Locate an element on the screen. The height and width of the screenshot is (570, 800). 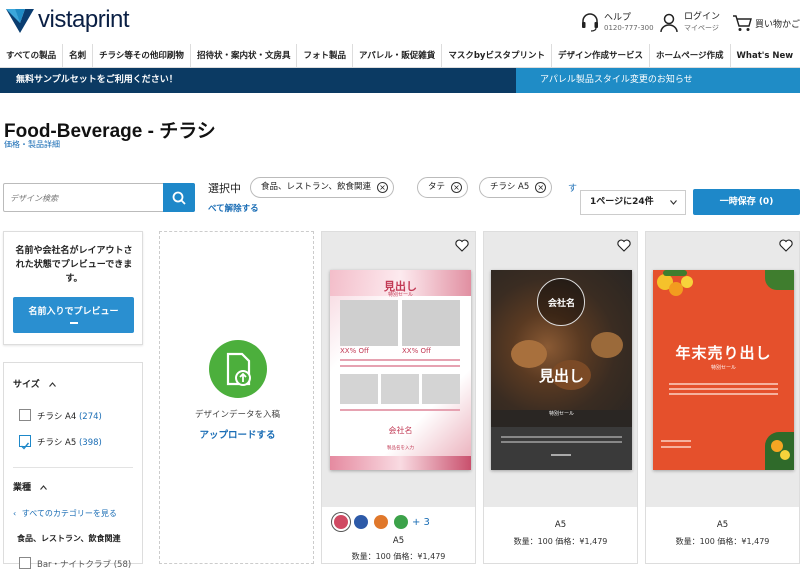
product-card: 会社名 見出し 特別セール A5 数量：100 価格：¥1,479 is located at coordinates (560, 397).